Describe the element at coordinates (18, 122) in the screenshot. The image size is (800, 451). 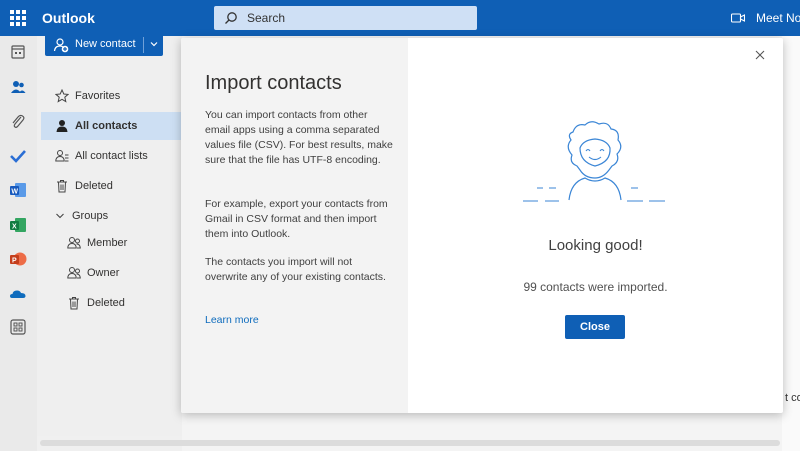
I see `attachment-icon` at that location.